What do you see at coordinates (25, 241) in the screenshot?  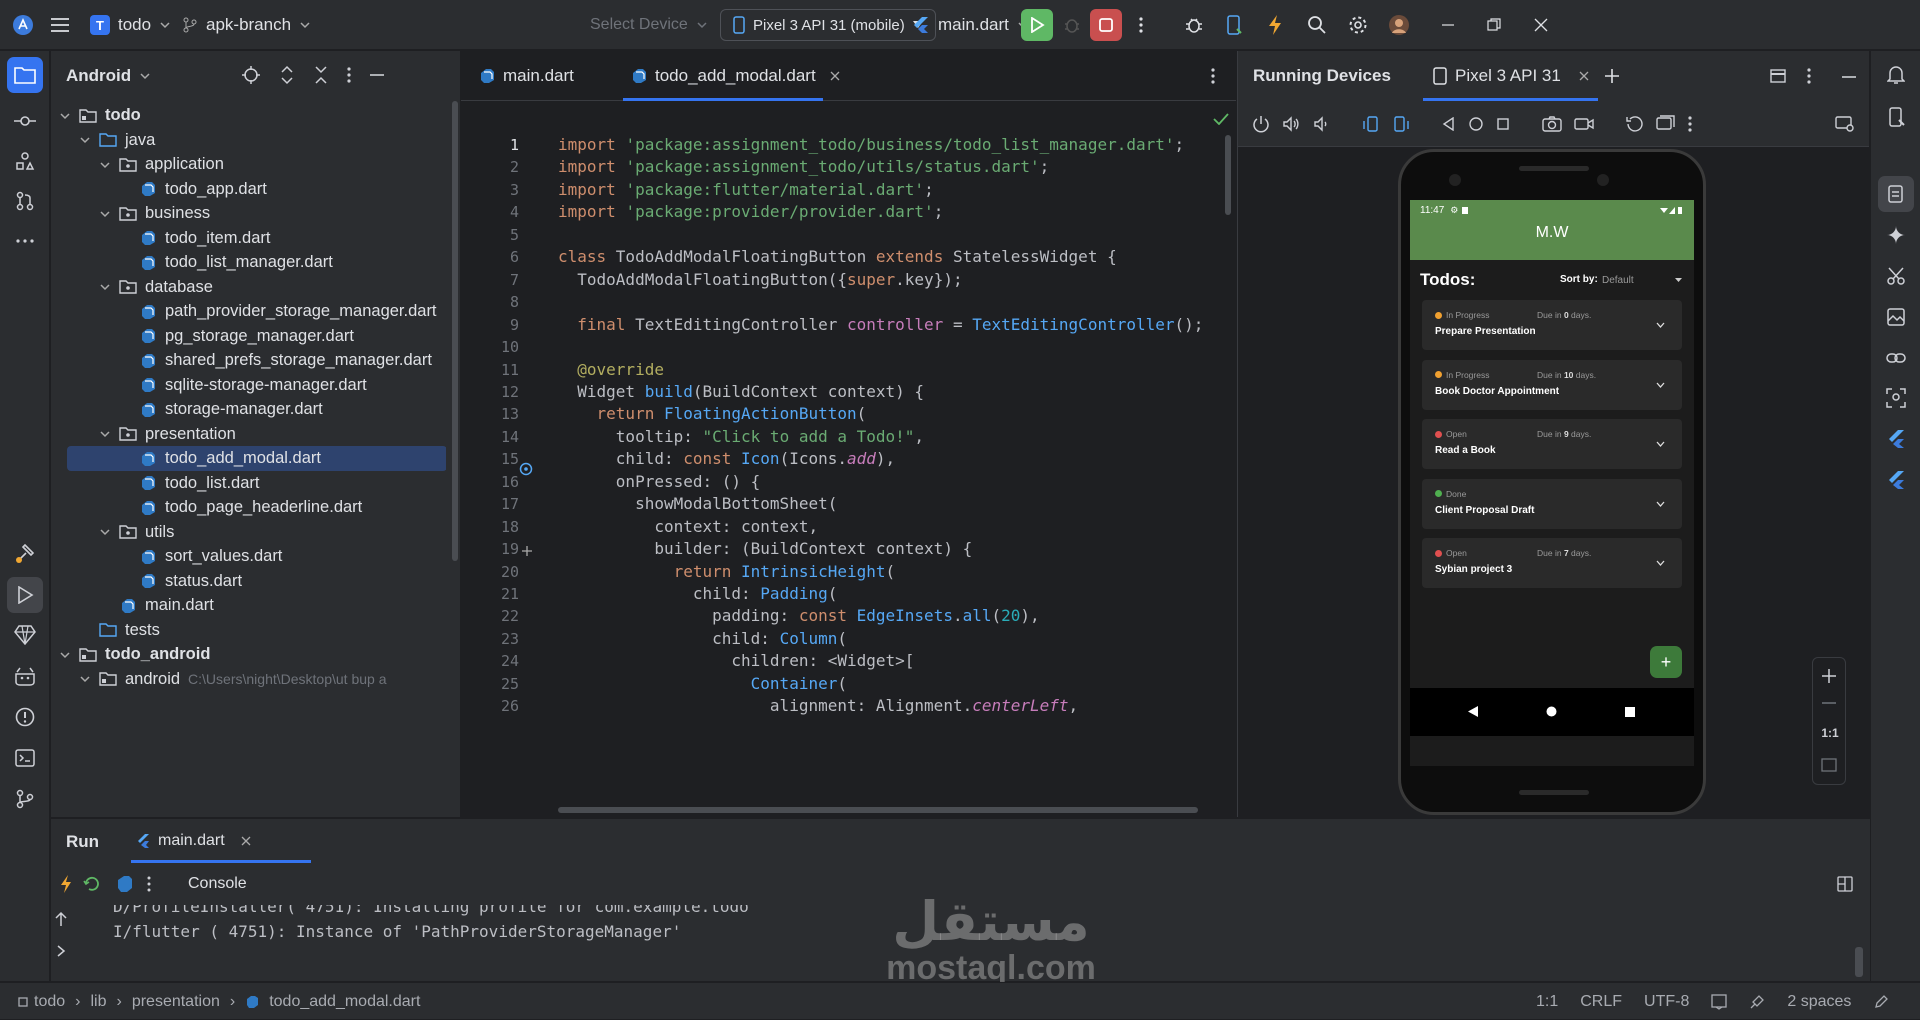 I see `more-tools-button` at bounding box center [25, 241].